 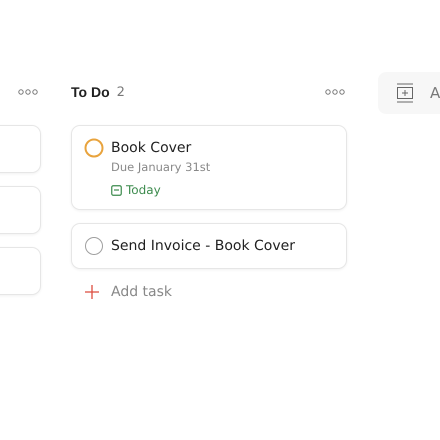 I want to click on task-card: Send Invoice - Book Cover, so click(x=209, y=246).